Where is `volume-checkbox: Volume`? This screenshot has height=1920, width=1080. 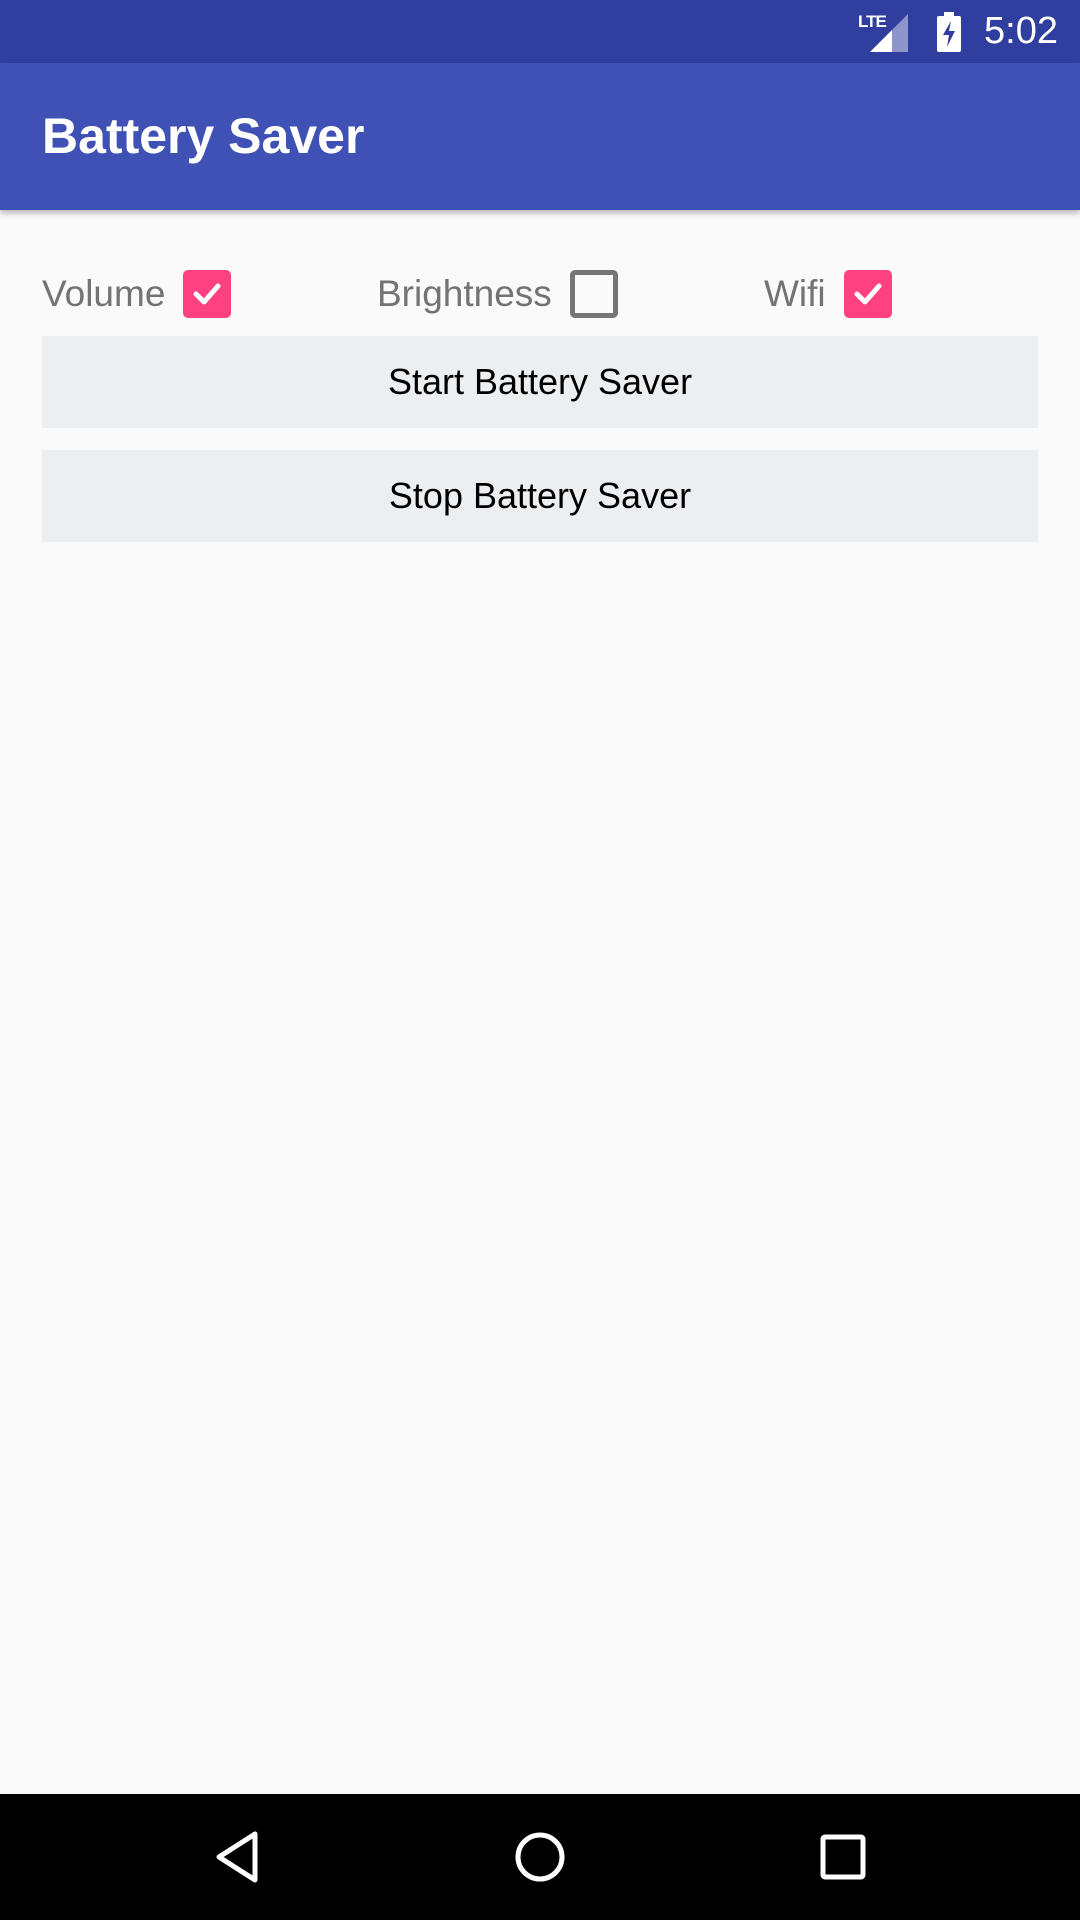 volume-checkbox: Volume is located at coordinates (137, 294).